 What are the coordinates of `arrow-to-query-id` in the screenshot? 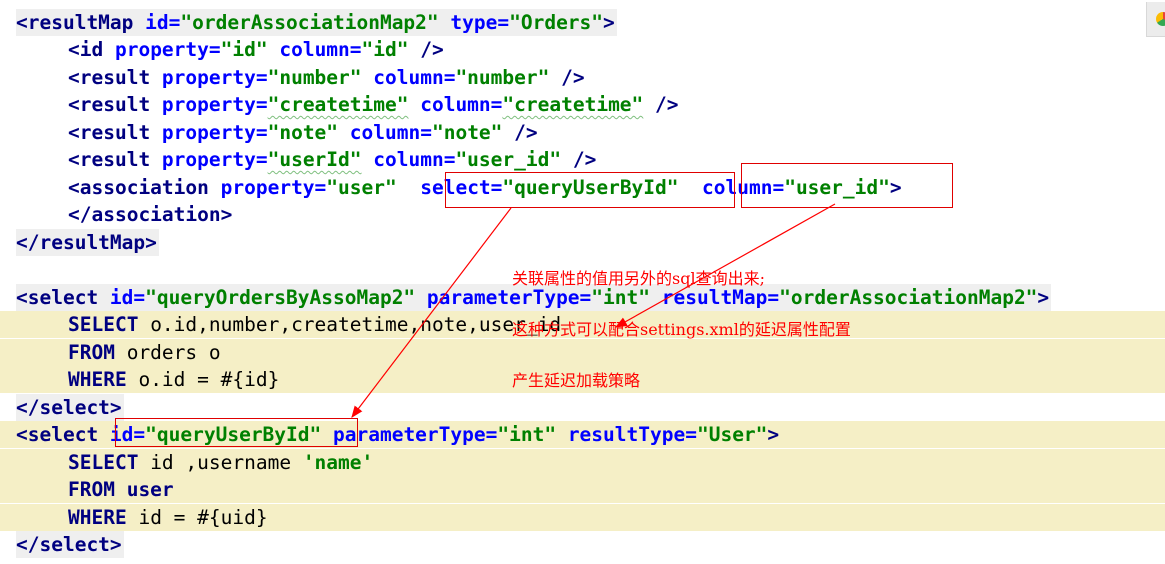 It's located at (431, 312).